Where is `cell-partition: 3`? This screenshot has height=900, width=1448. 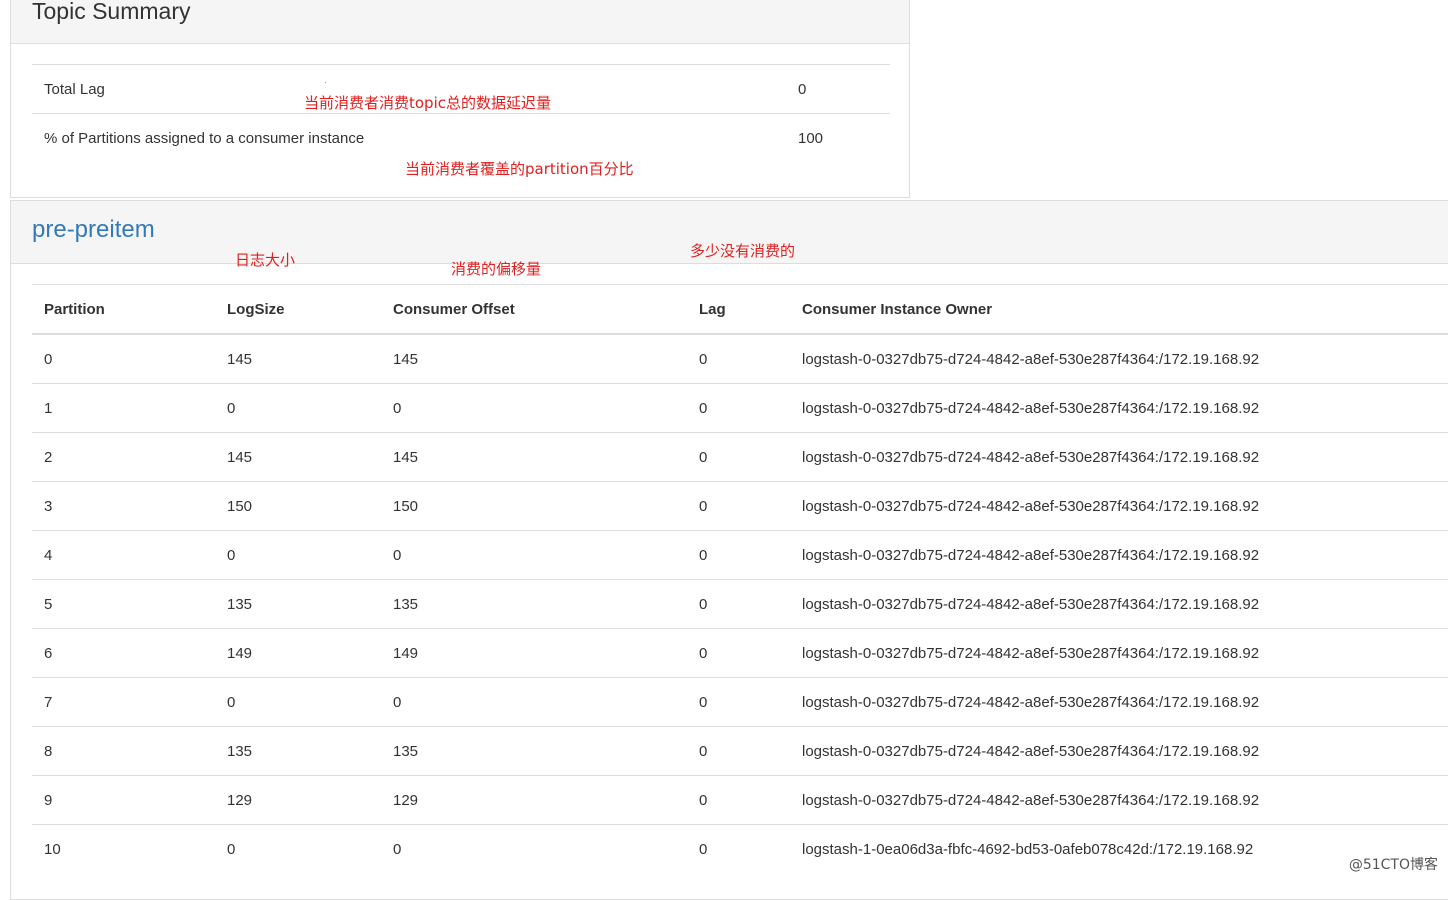 cell-partition: 3 is located at coordinates (123, 506).